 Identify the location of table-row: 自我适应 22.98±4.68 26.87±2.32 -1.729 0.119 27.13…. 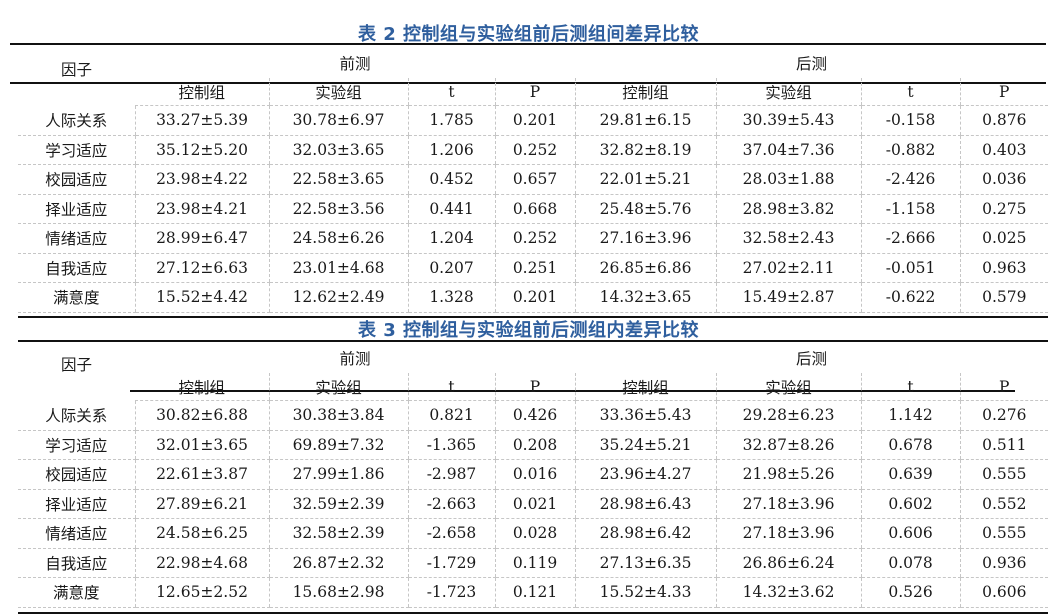
(533, 563).